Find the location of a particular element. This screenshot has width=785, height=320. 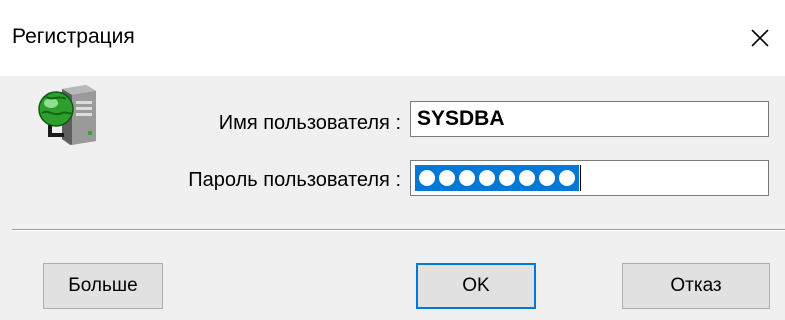

window-title: Регистрация is located at coordinates (73, 36).